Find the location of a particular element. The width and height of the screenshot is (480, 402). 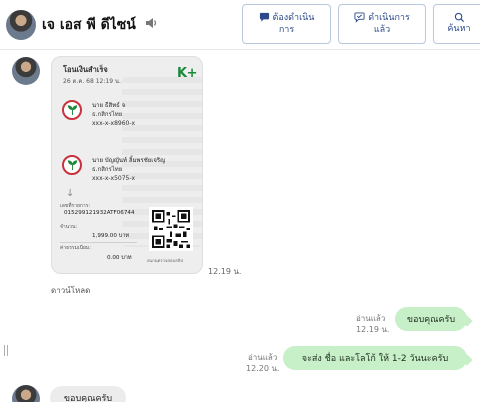

incoming-message: ขอบคุณครับ is located at coordinates (88, 394).